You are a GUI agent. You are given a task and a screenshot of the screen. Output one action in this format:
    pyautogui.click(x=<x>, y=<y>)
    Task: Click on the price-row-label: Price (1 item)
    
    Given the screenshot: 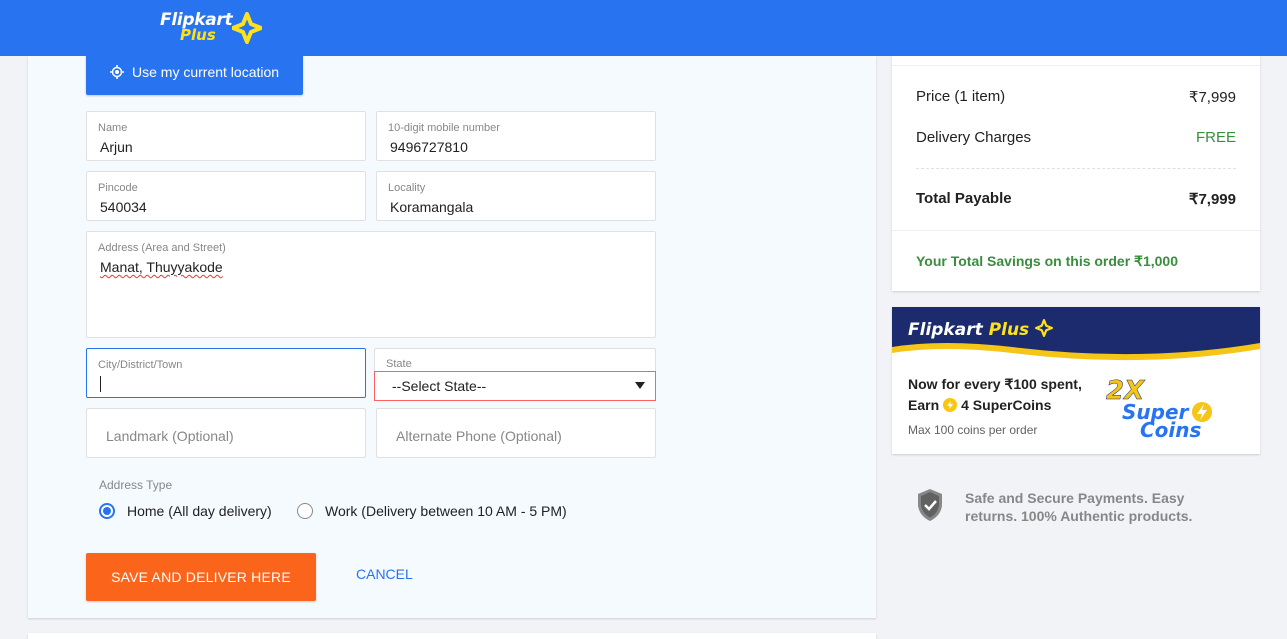 What is the action you would take?
    pyautogui.click(x=961, y=96)
    